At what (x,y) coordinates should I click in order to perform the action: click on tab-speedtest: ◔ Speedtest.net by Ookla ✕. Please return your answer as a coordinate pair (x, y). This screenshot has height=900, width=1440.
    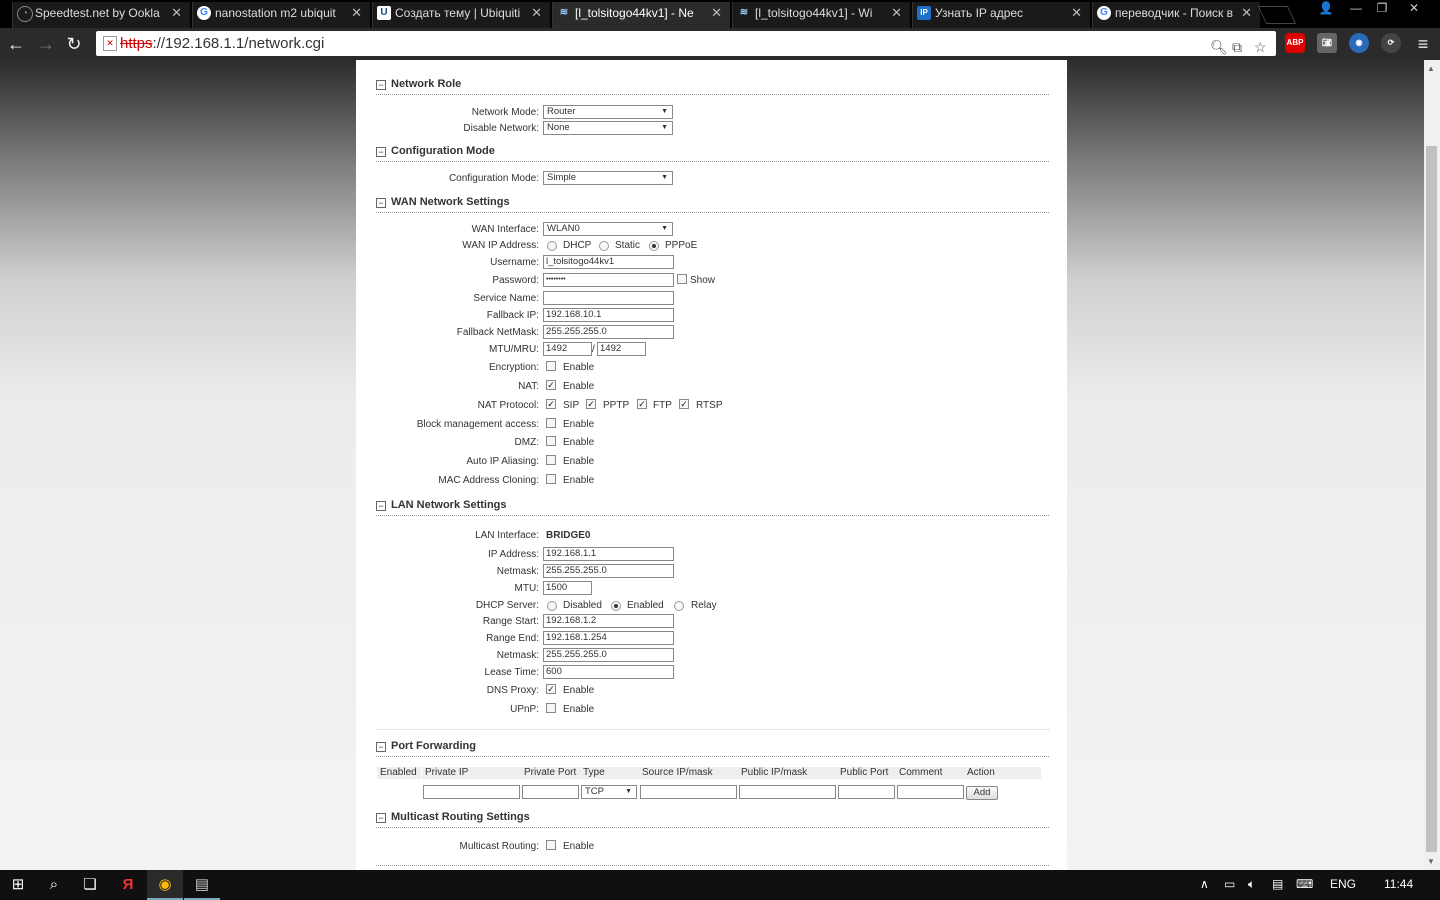
    Looking at the image, I should click on (101, 15).